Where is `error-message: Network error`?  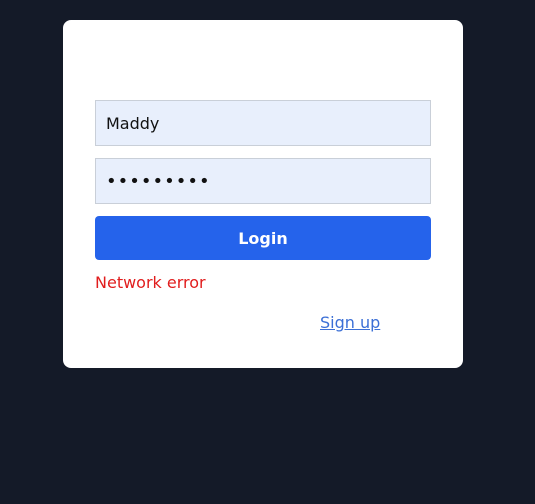
error-message: Network error is located at coordinates (150, 282).